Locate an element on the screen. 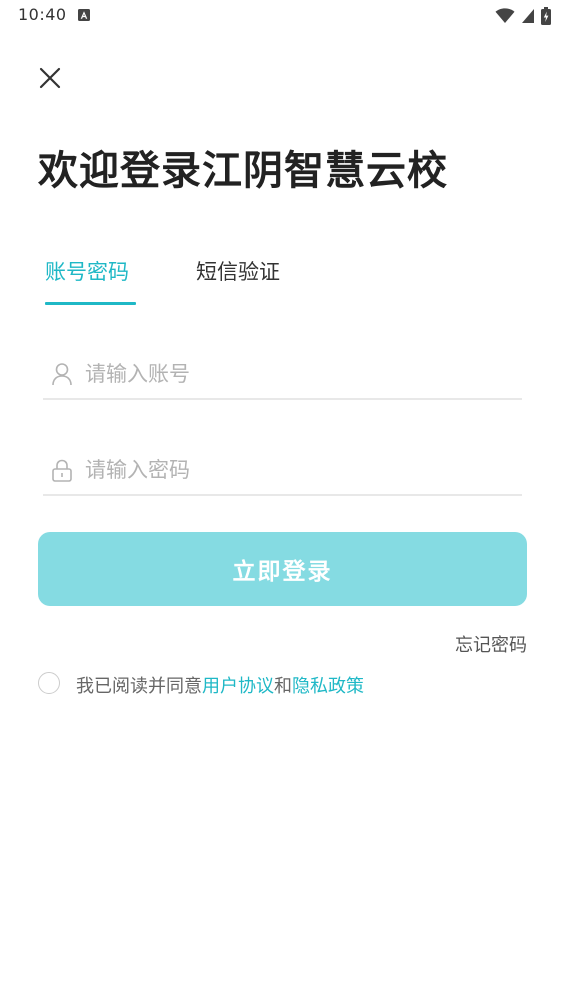  tab-account-password: 账号密码 is located at coordinates (87, 271).